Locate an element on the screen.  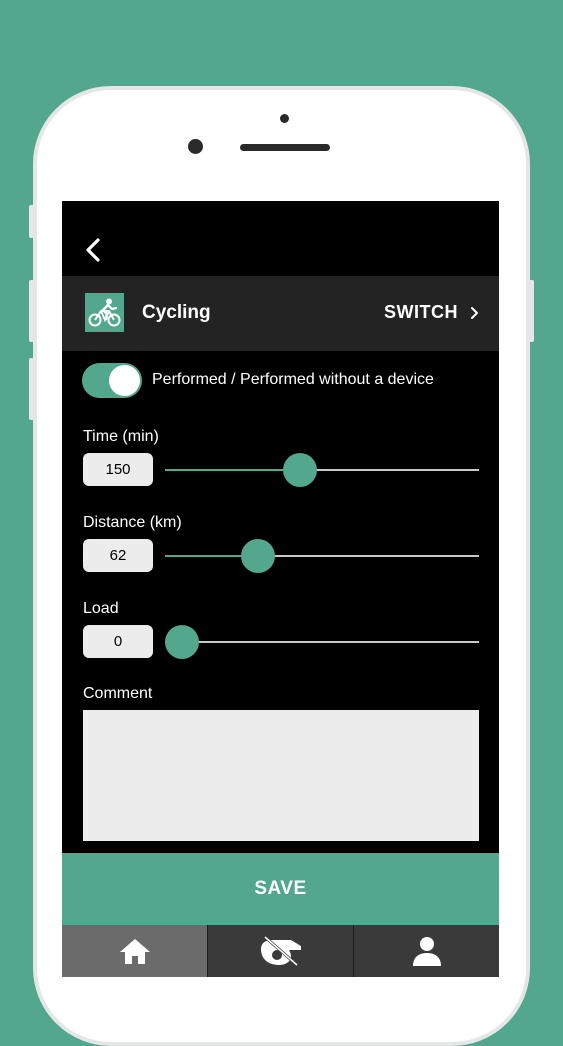
slider-track is located at coordinates (322, 642).